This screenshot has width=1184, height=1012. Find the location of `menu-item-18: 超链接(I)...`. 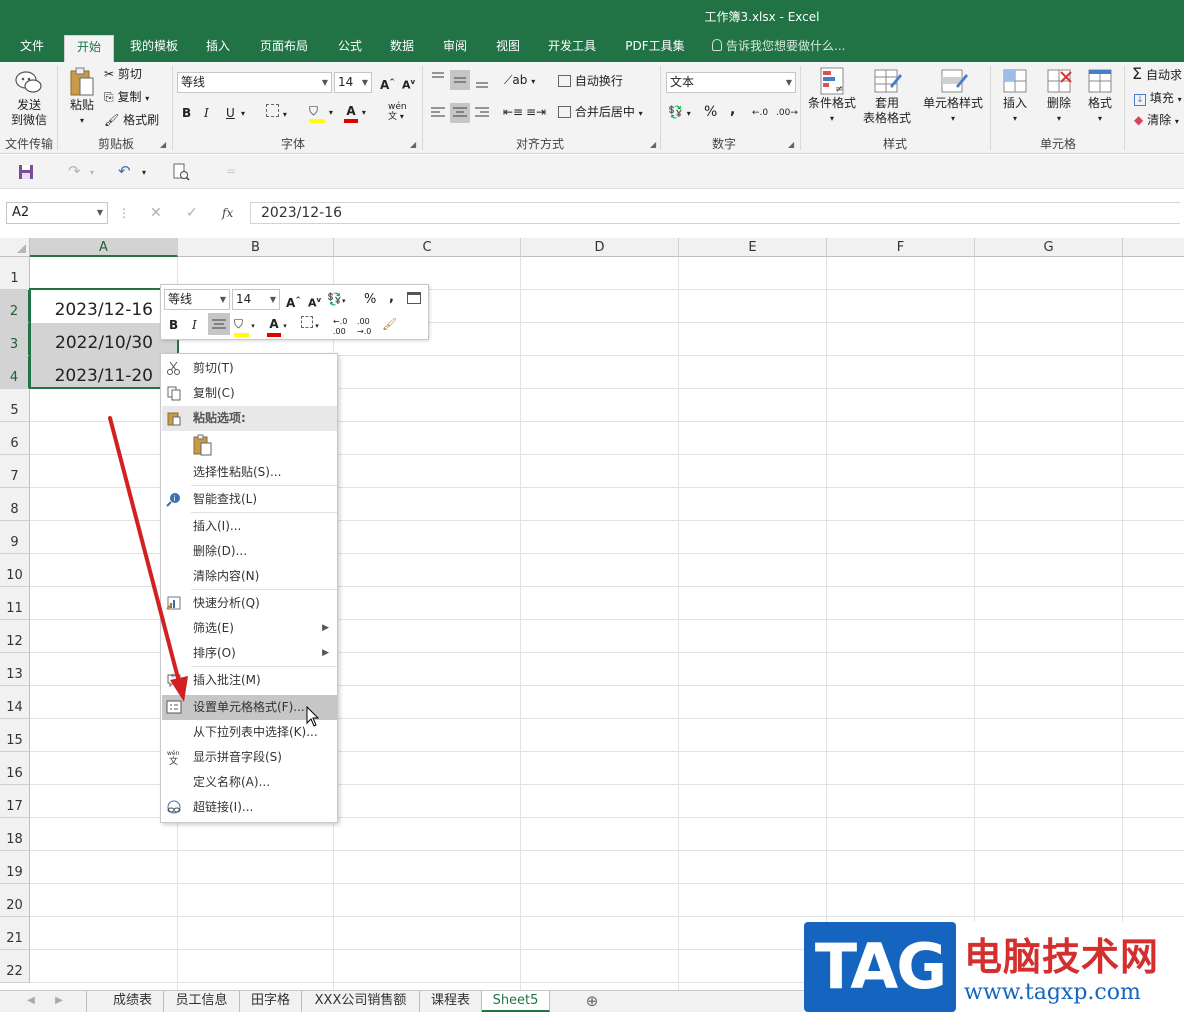

menu-item-18: 超链接(I)... is located at coordinates (249, 807).